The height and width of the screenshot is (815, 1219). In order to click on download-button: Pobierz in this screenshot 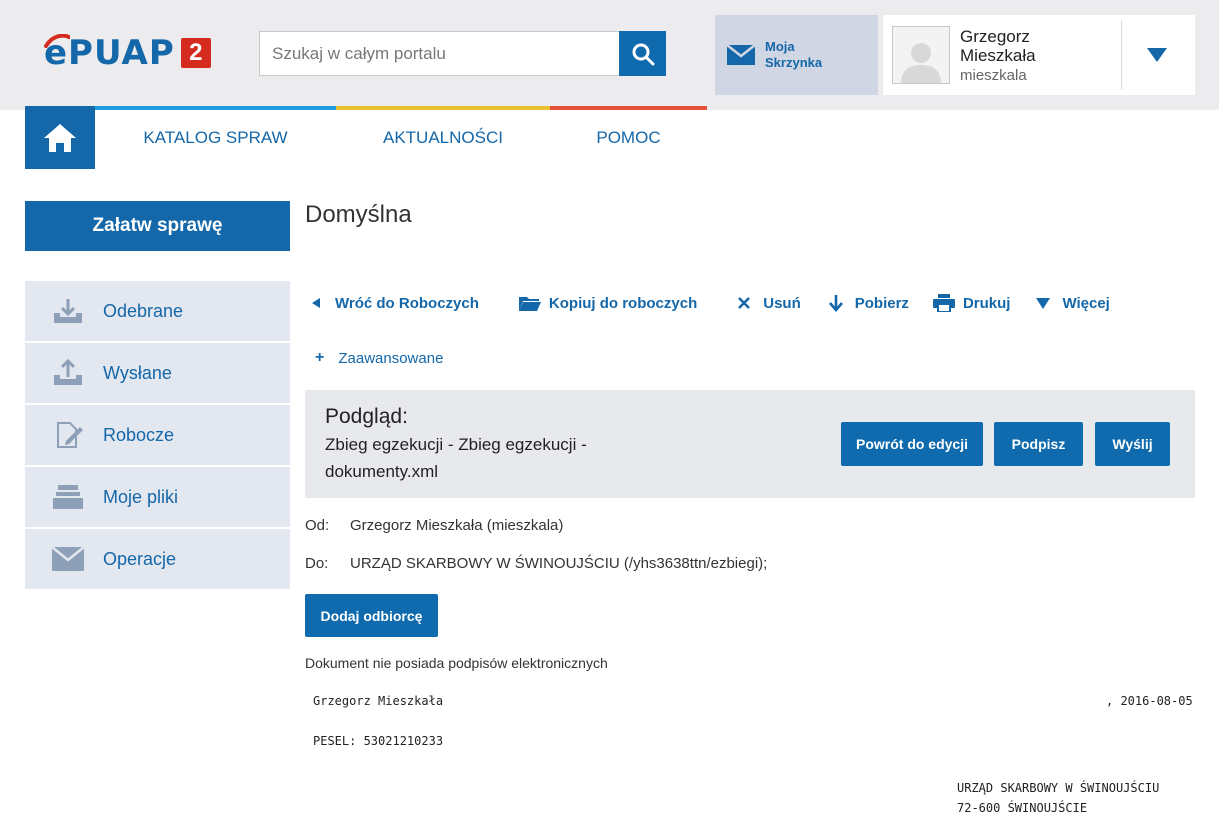, I will do `click(867, 303)`.